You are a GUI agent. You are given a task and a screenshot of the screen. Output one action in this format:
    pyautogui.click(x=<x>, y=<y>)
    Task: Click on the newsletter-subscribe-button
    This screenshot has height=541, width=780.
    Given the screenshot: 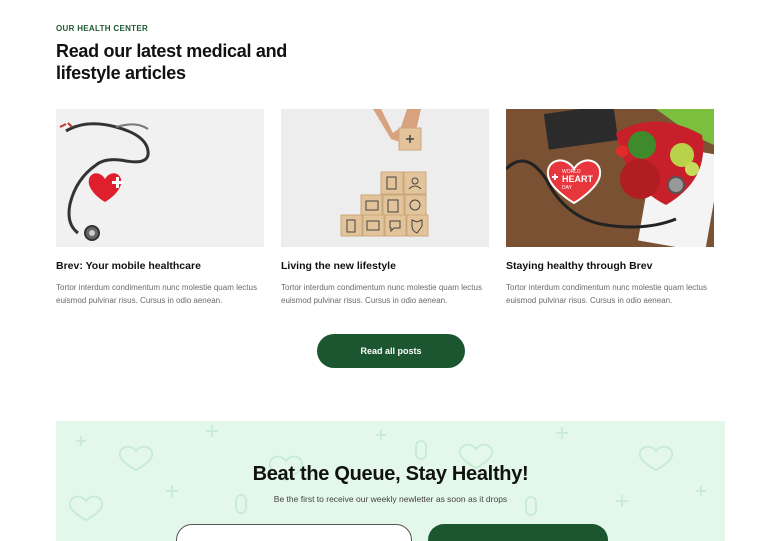 What is the action you would take?
    pyautogui.click(x=518, y=532)
    